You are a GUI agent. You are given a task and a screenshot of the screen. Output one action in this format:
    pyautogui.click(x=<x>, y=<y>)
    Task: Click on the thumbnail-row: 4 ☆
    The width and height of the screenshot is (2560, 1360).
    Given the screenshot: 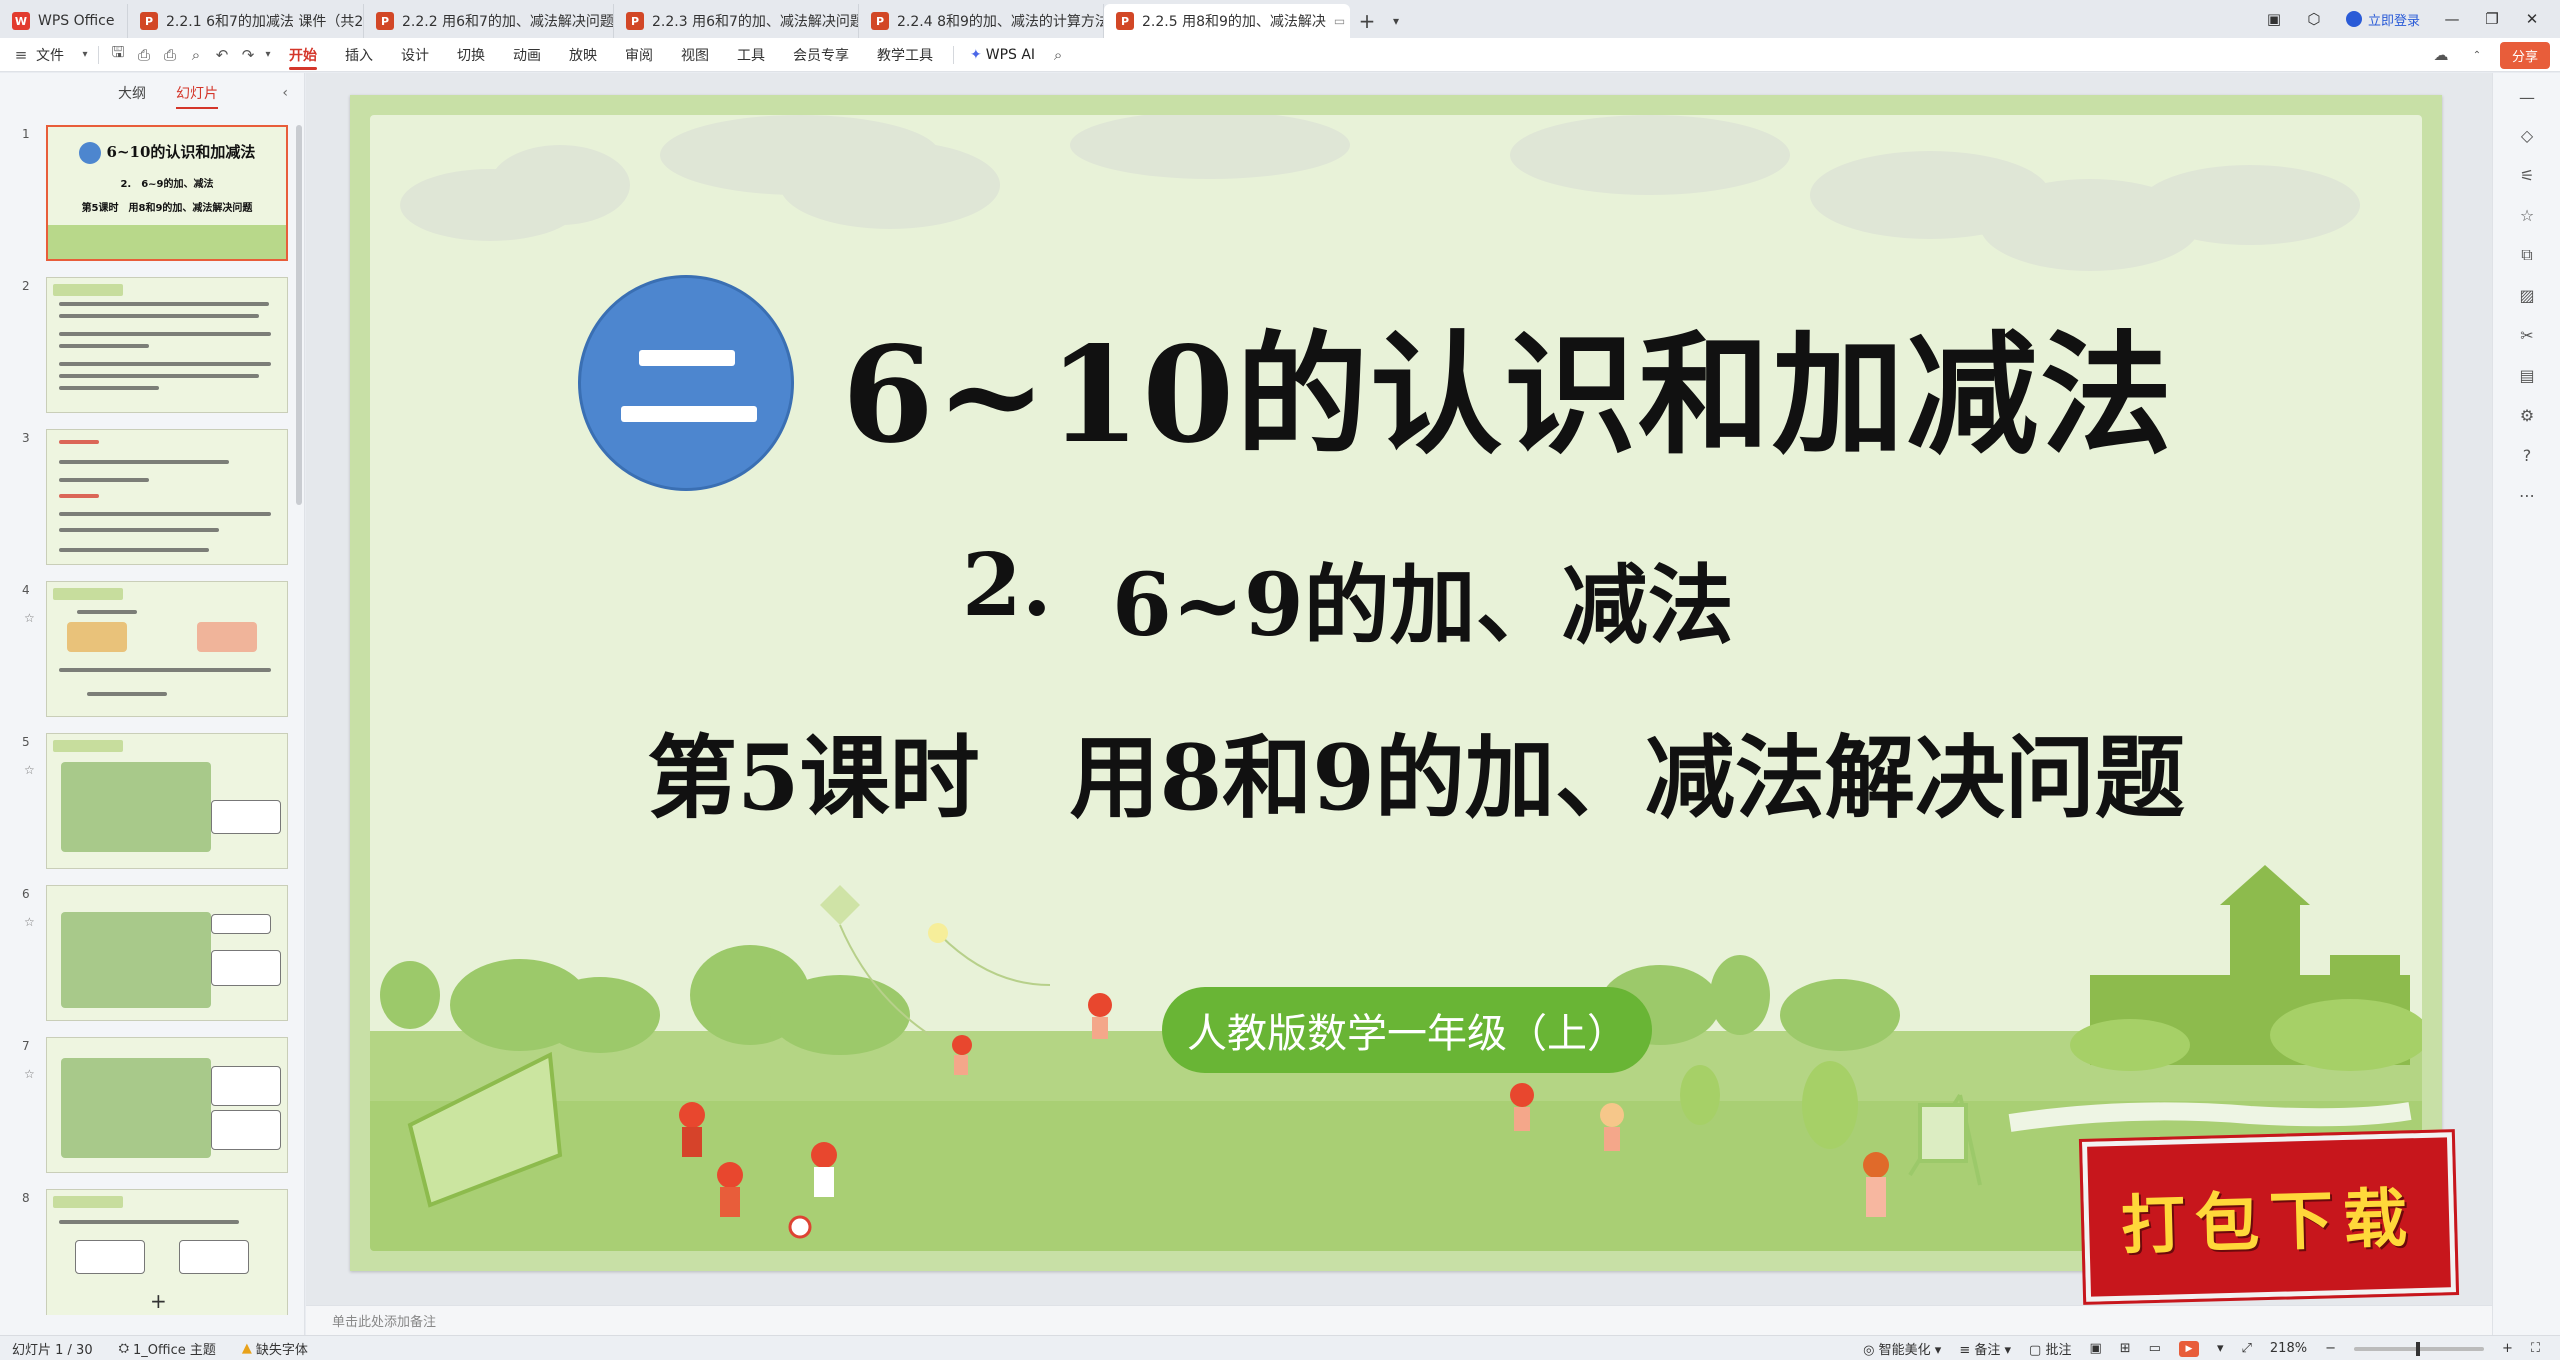 What is the action you would take?
    pyautogui.click(x=150, y=651)
    